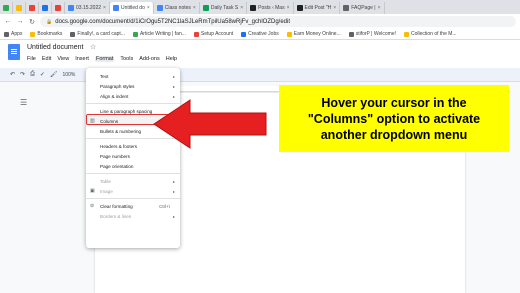  I want to click on tab-label: 03.15.2022, so click(89, 8).